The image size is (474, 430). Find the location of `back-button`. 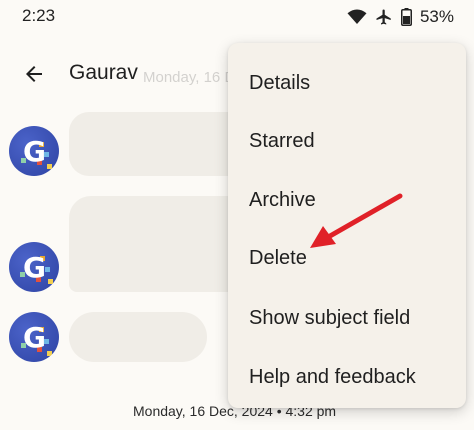

back-button is located at coordinates (34, 76).